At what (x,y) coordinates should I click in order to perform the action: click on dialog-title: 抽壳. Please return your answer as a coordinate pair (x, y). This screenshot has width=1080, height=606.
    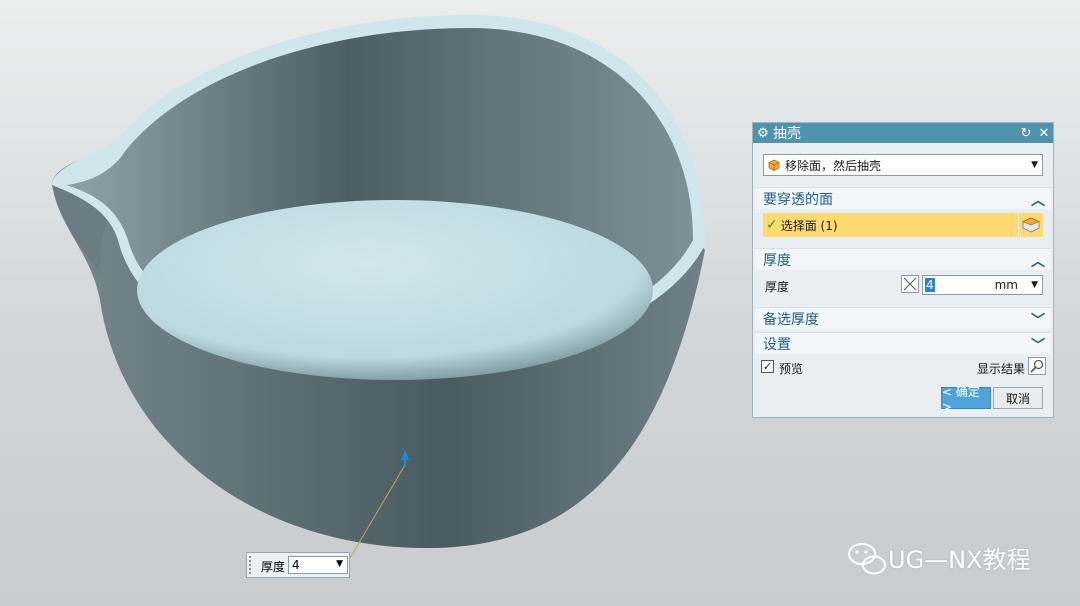
    Looking at the image, I should click on (787, 134).